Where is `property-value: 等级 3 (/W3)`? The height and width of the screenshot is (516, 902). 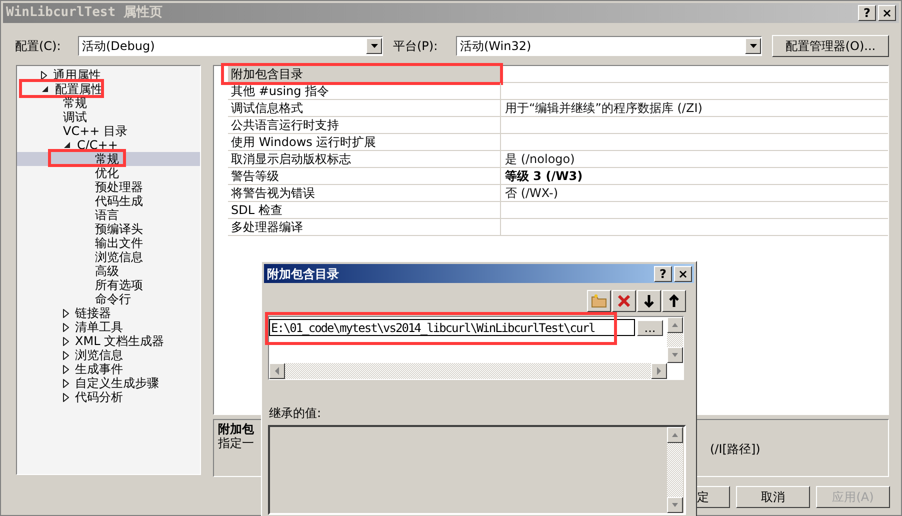
property-value: 等级 3 (/W3) is located at coordinates (542, 176).